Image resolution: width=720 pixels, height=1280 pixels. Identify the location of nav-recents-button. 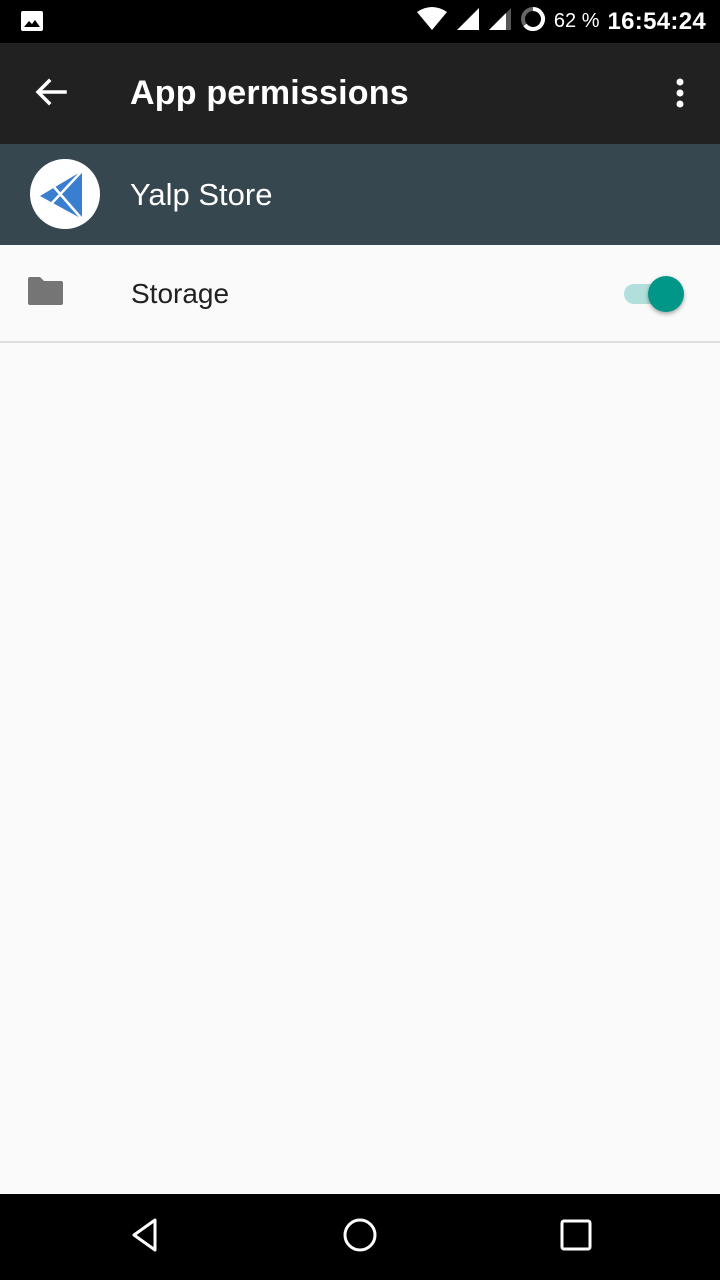
(576, 1237).